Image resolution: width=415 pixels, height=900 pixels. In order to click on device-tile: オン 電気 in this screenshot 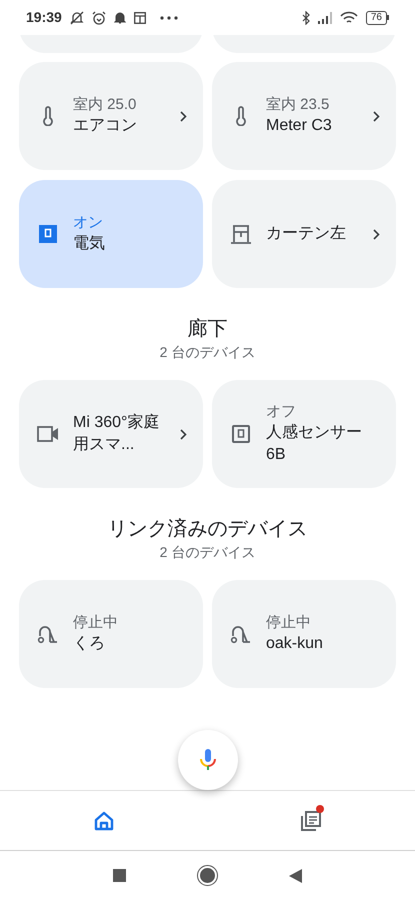, I will do `click(111, 234)`.